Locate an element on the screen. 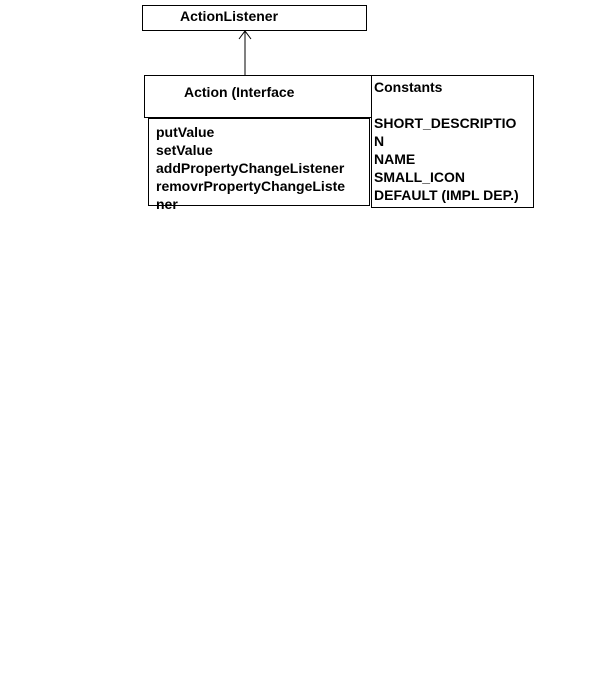 This screenshot has height=700, width=600. method-item: setValue is located at coordinates (184, 150).